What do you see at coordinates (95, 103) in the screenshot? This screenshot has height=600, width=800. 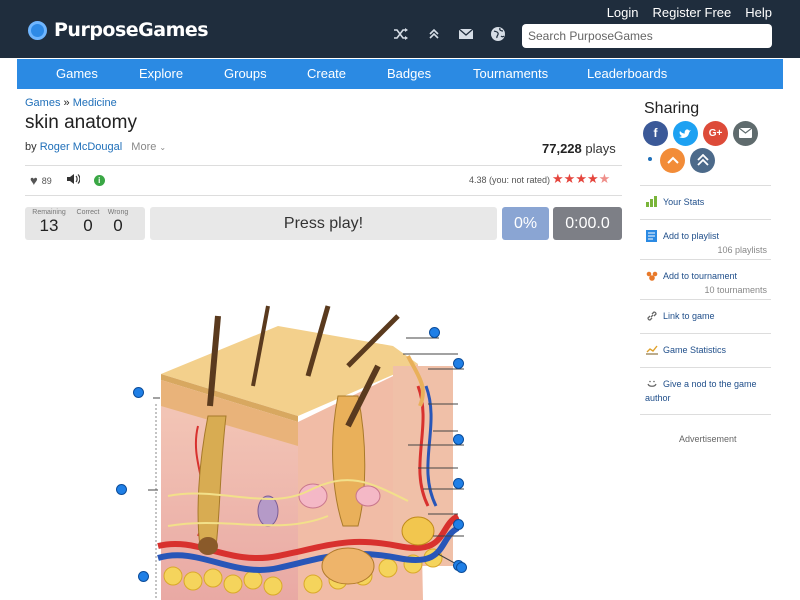 I see `breadcrumb-medicine: Medicine` at bounding box center [95, 103].